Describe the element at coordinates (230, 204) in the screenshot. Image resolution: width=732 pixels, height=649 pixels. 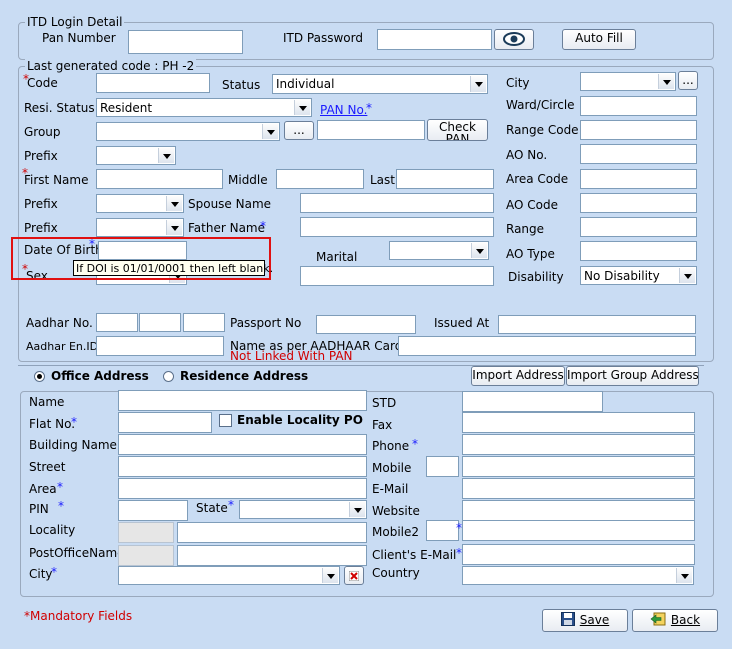
I see `spouse-name-label: Spouse Name` at that location.